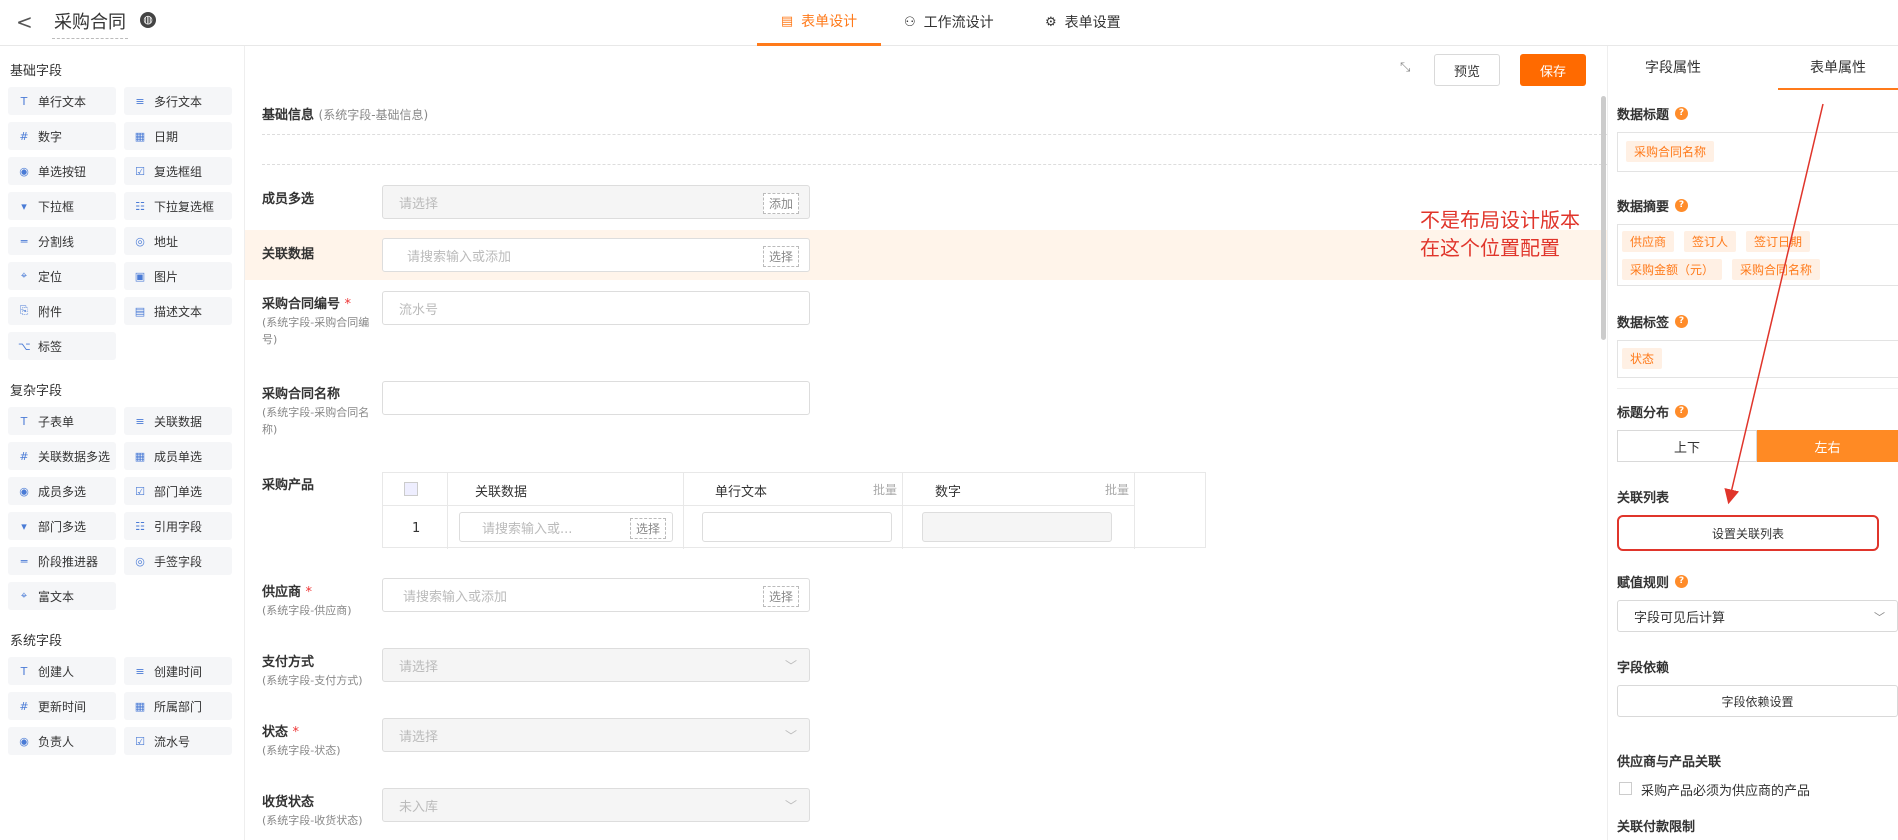 The height and width of the screenshot is (840, 1898). Describe the element at coordinates (178, 101) in the screenshot. I see `palette-field-basic-1: ≡ 多行文本` at that location.